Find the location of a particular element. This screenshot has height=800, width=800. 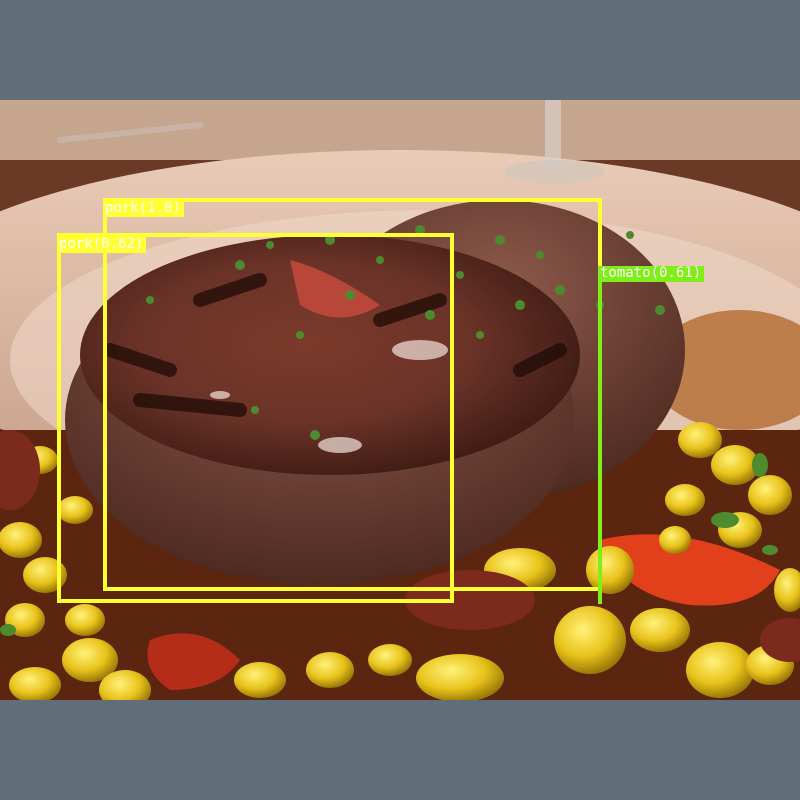

detection-label-tomato: tomato(0.61) is located at coordinates (651, 274).